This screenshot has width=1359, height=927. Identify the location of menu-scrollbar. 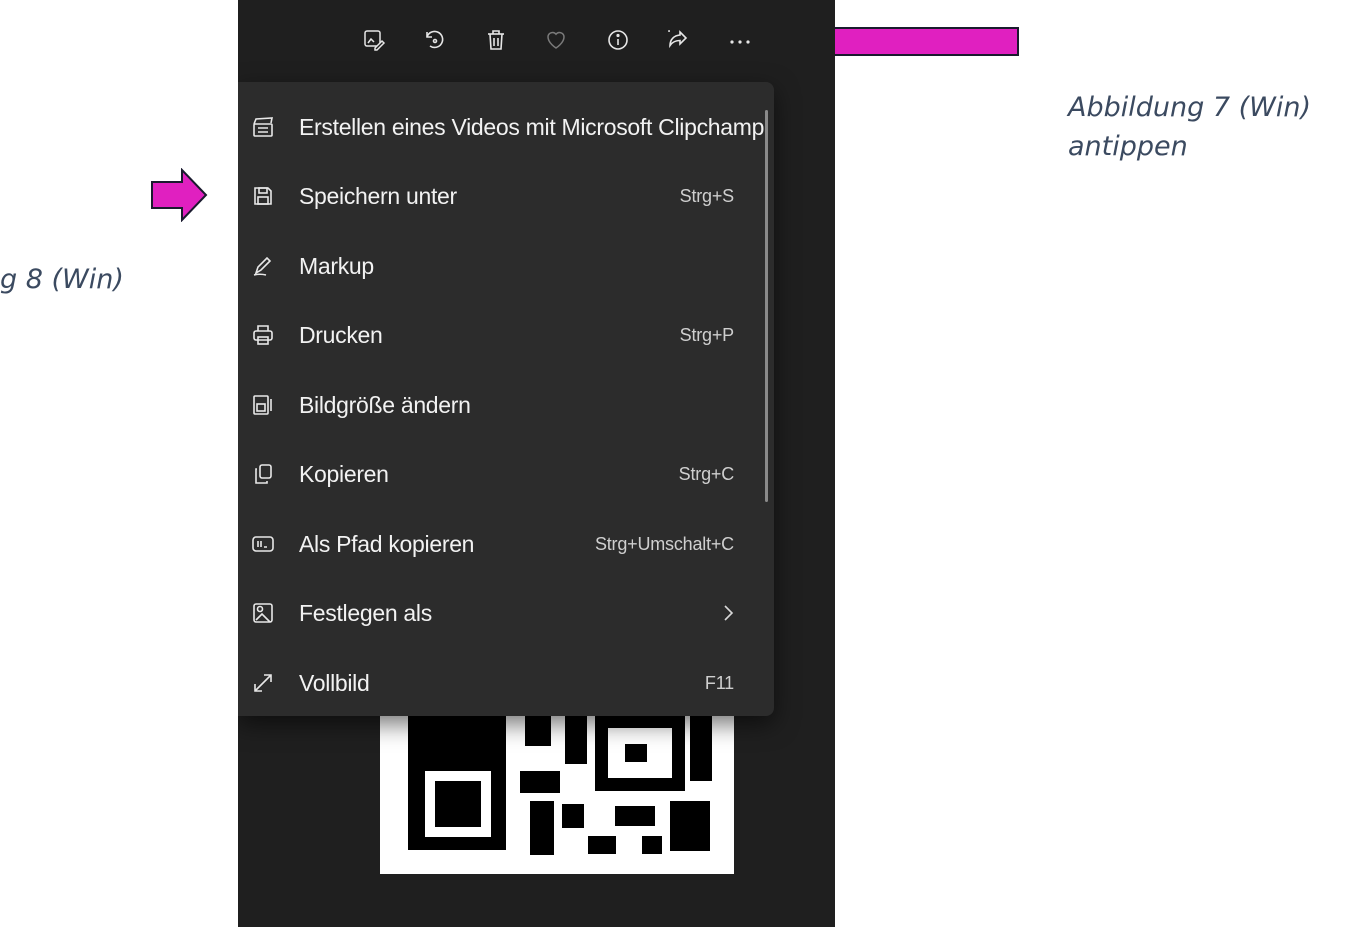
(766, 306).